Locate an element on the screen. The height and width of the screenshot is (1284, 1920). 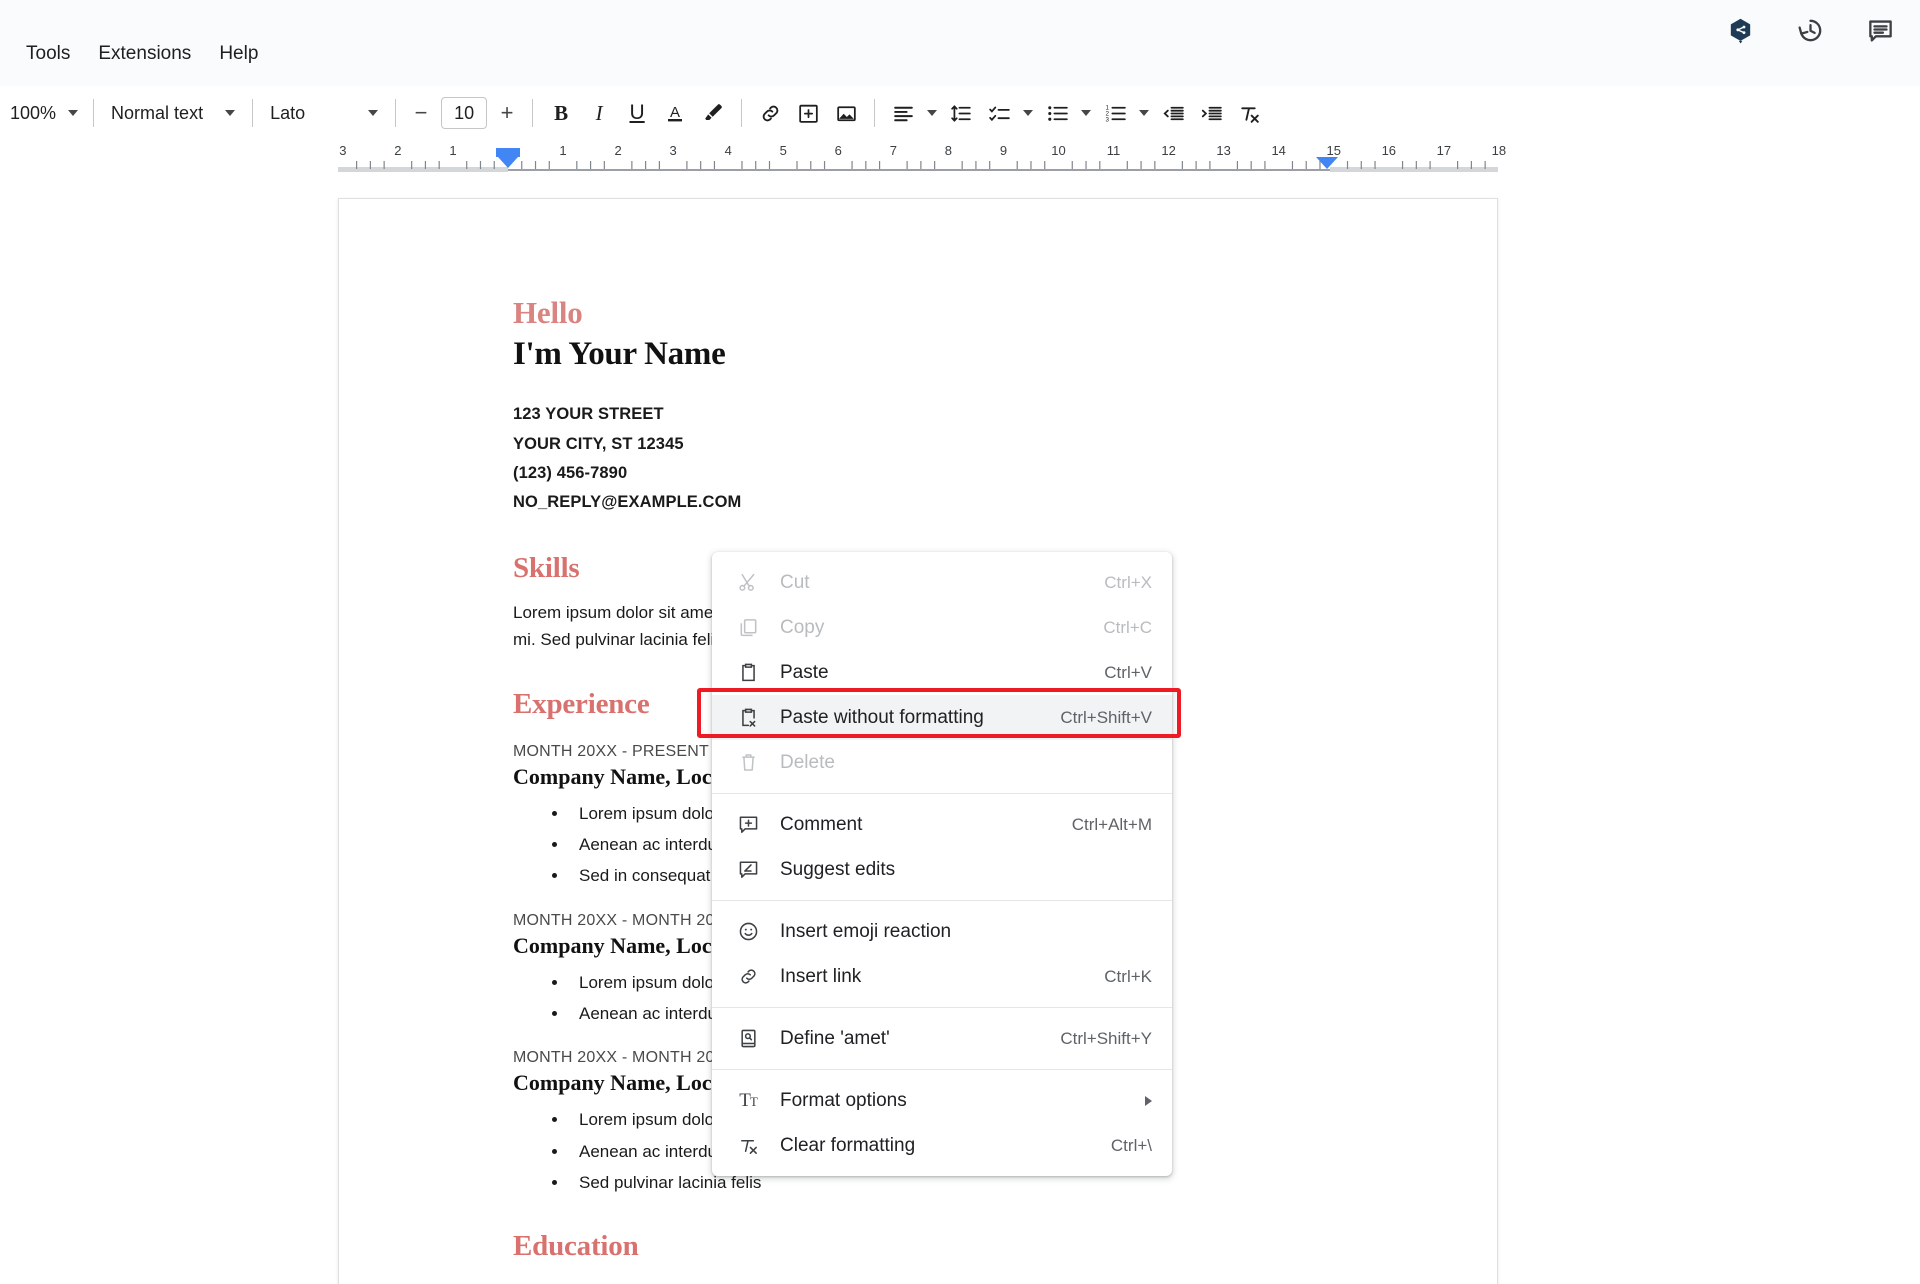
svg-text: 18 is located at coordinates (1499, 150).